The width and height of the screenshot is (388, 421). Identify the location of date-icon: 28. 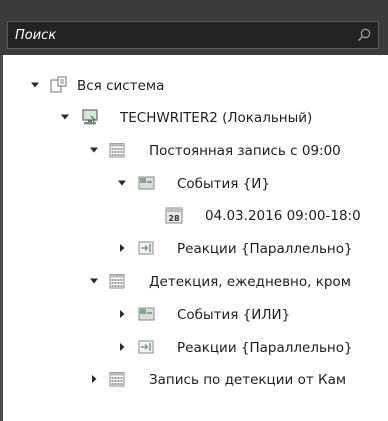
(174, 215).